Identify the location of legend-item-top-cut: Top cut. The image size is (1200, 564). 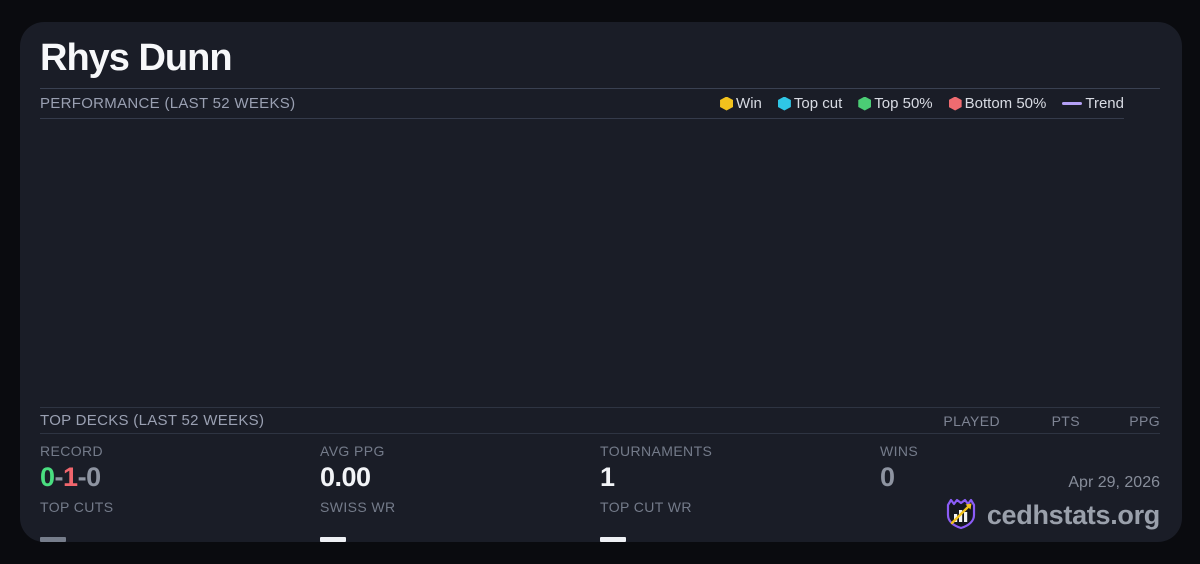
(810, 103).